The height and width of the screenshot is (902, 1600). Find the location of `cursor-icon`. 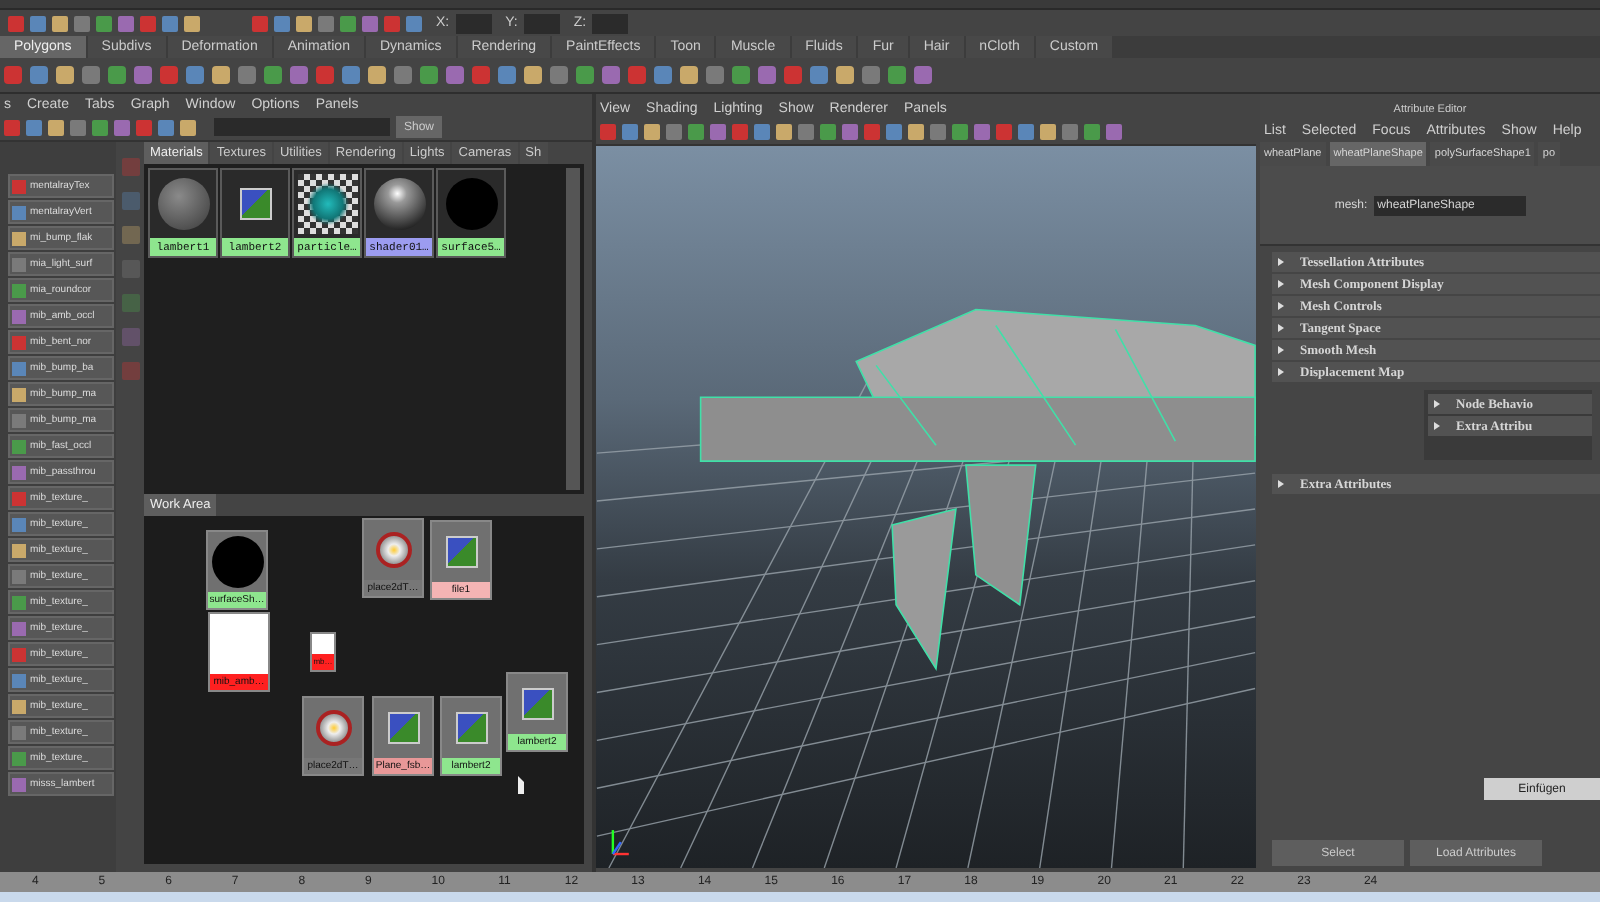

cursor-icon is located at coordinates (521, 785).